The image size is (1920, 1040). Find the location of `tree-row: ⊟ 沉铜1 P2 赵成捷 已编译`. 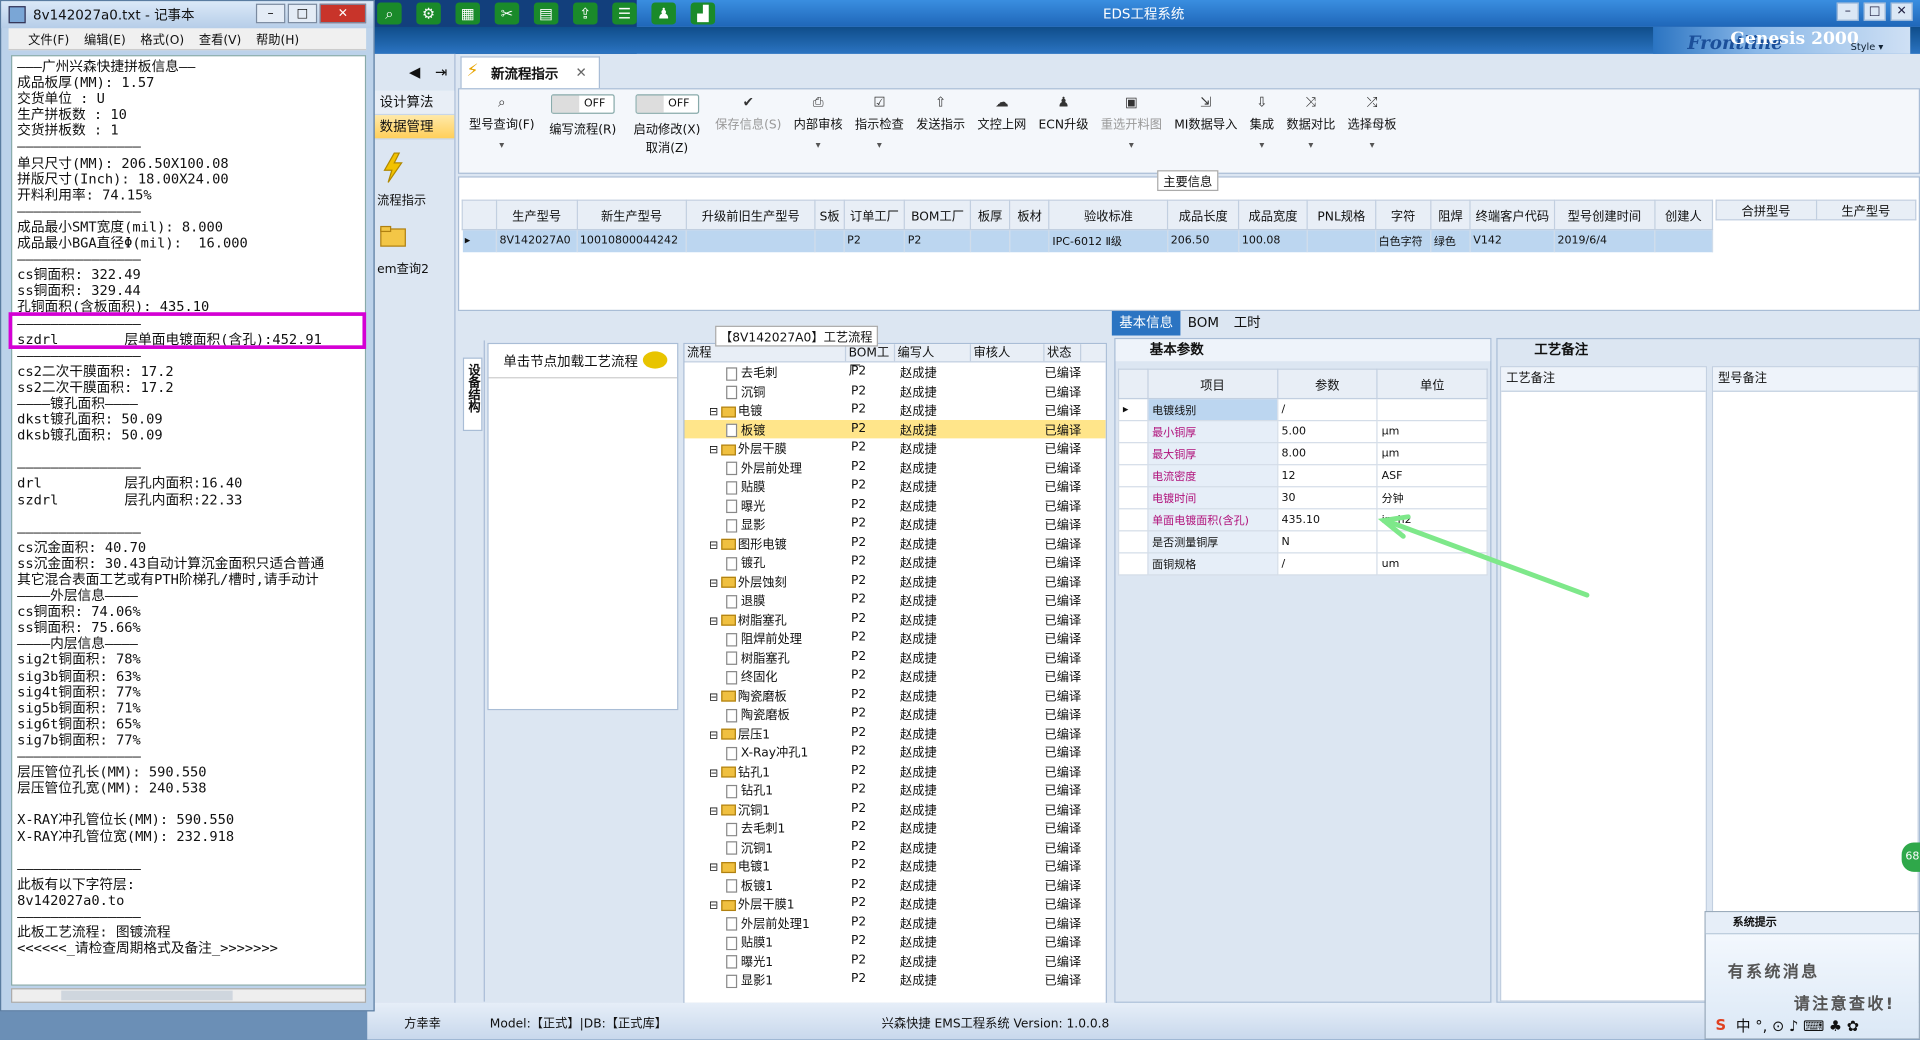

tree-row: ⊟ 沉铜1 P2 赵成捷 已编译 is located at coordinates (894, 808).